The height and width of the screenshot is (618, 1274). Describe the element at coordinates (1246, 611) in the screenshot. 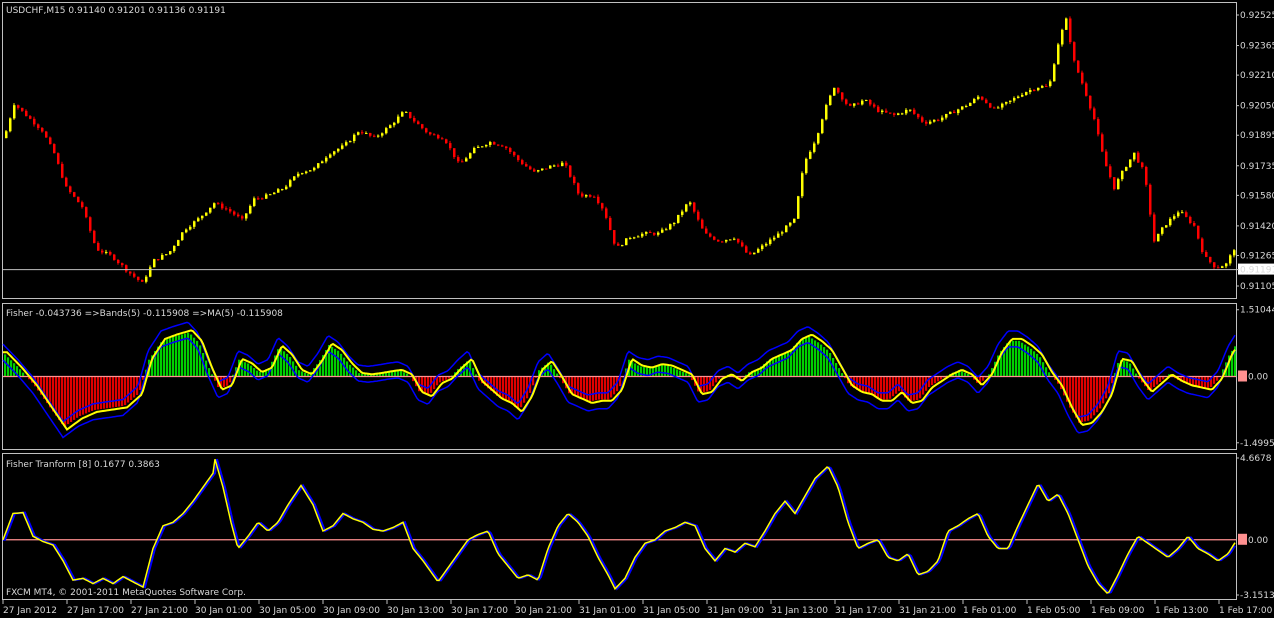

I see `time-axis-label: 1 Feb 17:00` at that location.